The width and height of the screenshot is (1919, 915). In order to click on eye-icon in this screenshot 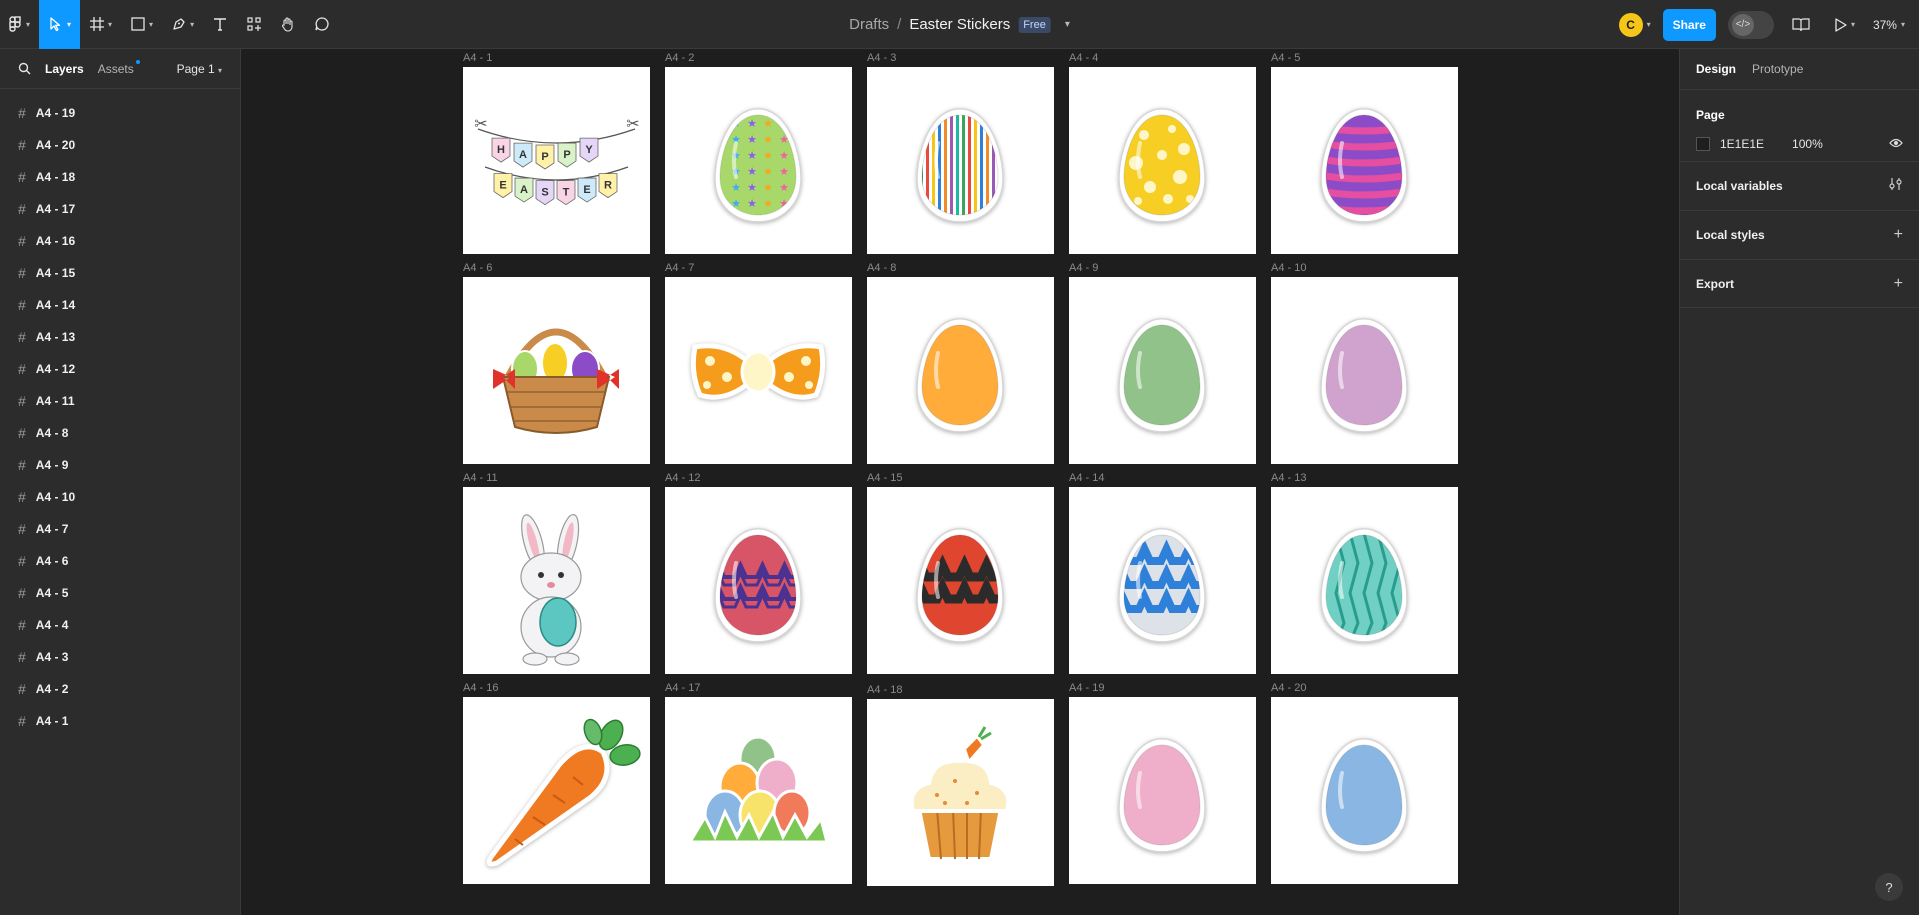, I will do `click(1896, 143)`.